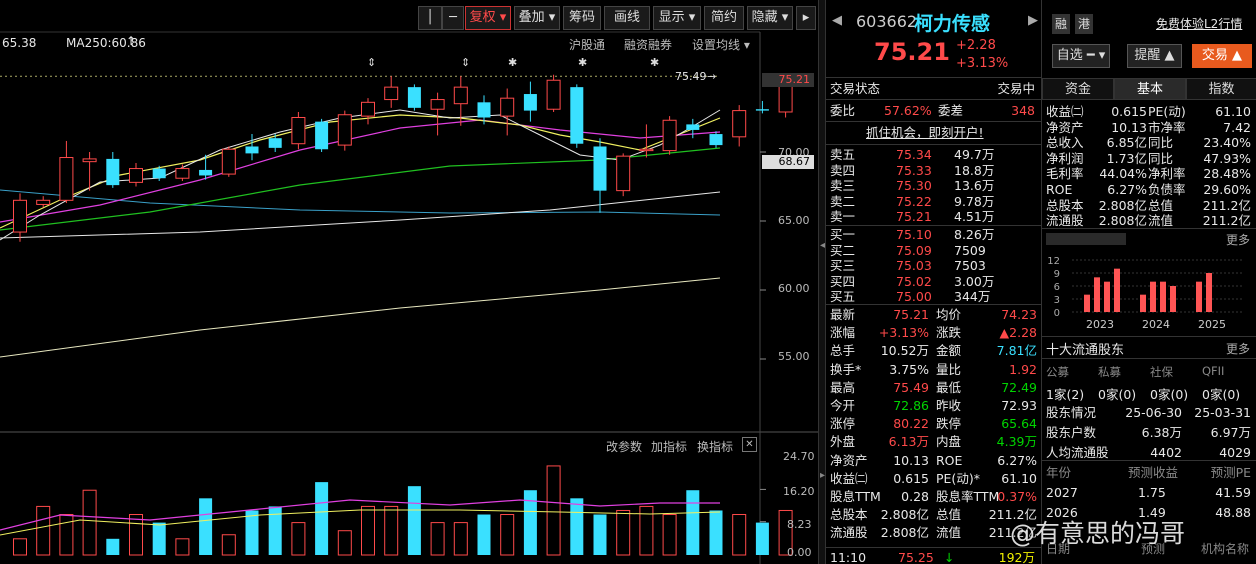 The width and height of the screenshot is (1256, 564). I want to click on stat-value: 7.81亿, so click(1016, 351).